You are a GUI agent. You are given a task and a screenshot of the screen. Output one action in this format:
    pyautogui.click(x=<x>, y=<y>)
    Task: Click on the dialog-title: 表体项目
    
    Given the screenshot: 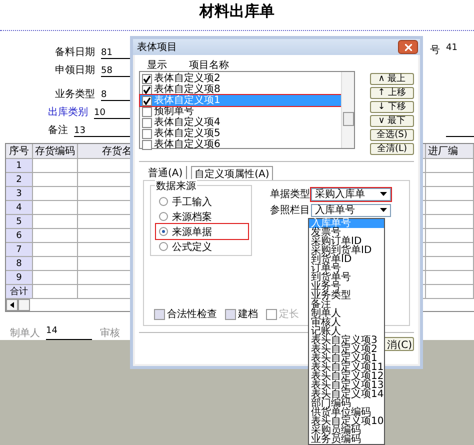 What is the action you would take?
    pyautogui.click(x=157, y=47)
    